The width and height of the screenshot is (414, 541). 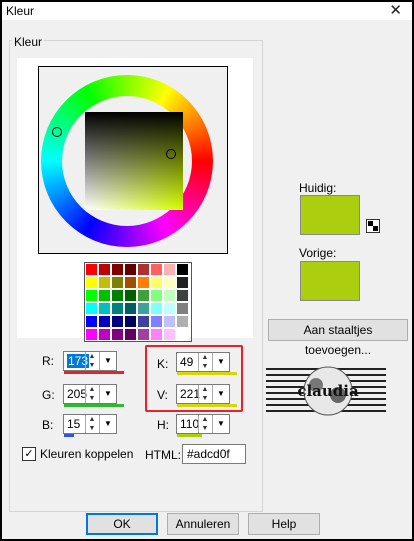 What do you see at coordinates (207, 11) in the screenshot?
I see `title-bar: Kleur ✕` at bounding box center [207, 11].